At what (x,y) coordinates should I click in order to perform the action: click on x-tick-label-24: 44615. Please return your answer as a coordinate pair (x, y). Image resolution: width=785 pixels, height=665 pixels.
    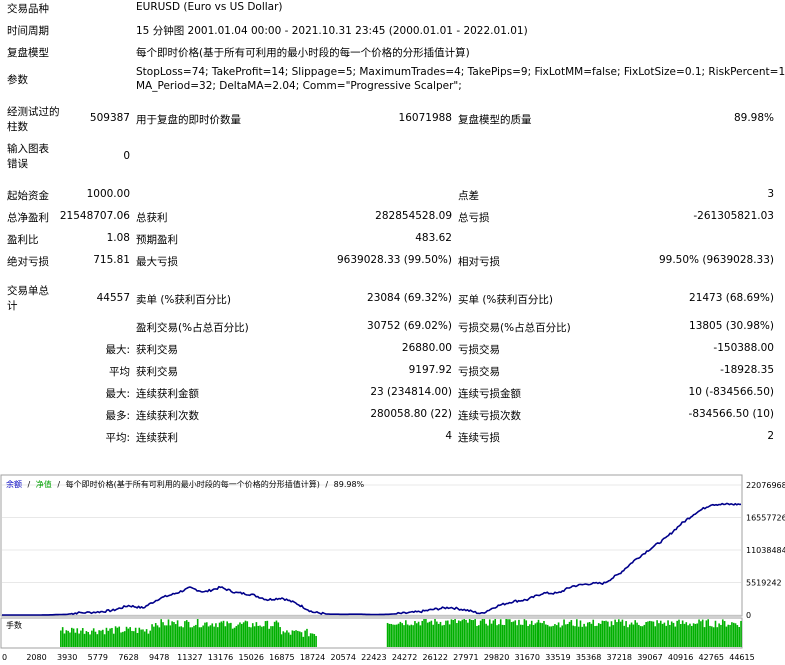
    Looking at the image, I should click on (741, 657).